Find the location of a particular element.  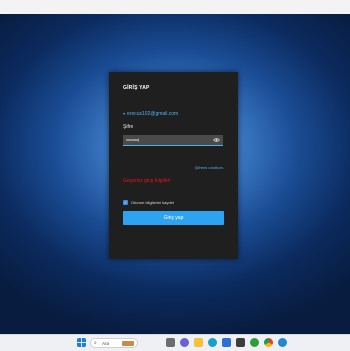

taskbar: ⌕ Ara is located at coordinates (175, 342).